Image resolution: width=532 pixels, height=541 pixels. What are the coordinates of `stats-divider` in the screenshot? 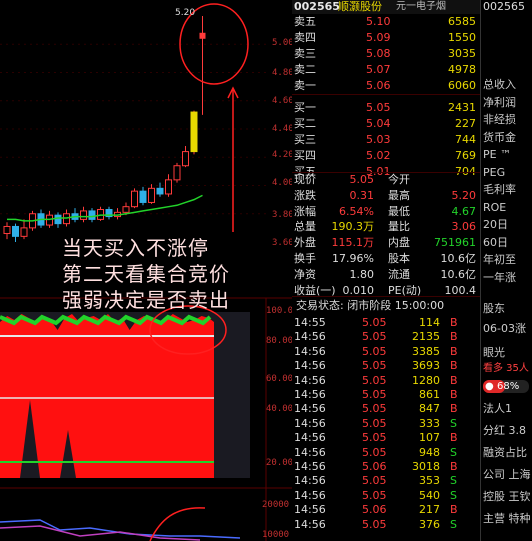 It's located at (386, 296).